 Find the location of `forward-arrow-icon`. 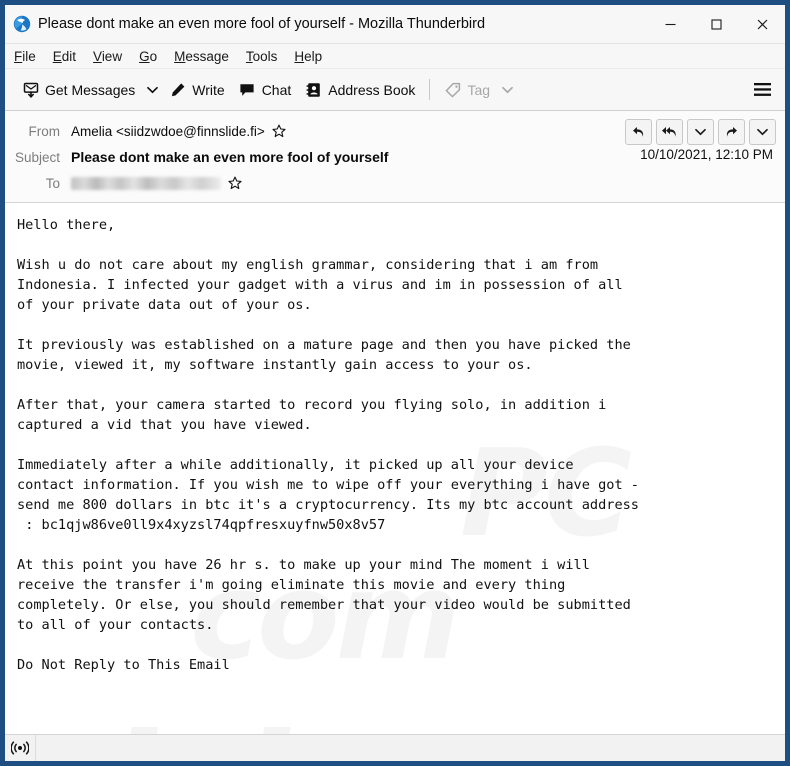

forward-arrow-icon is located at coordinates (731, 132).